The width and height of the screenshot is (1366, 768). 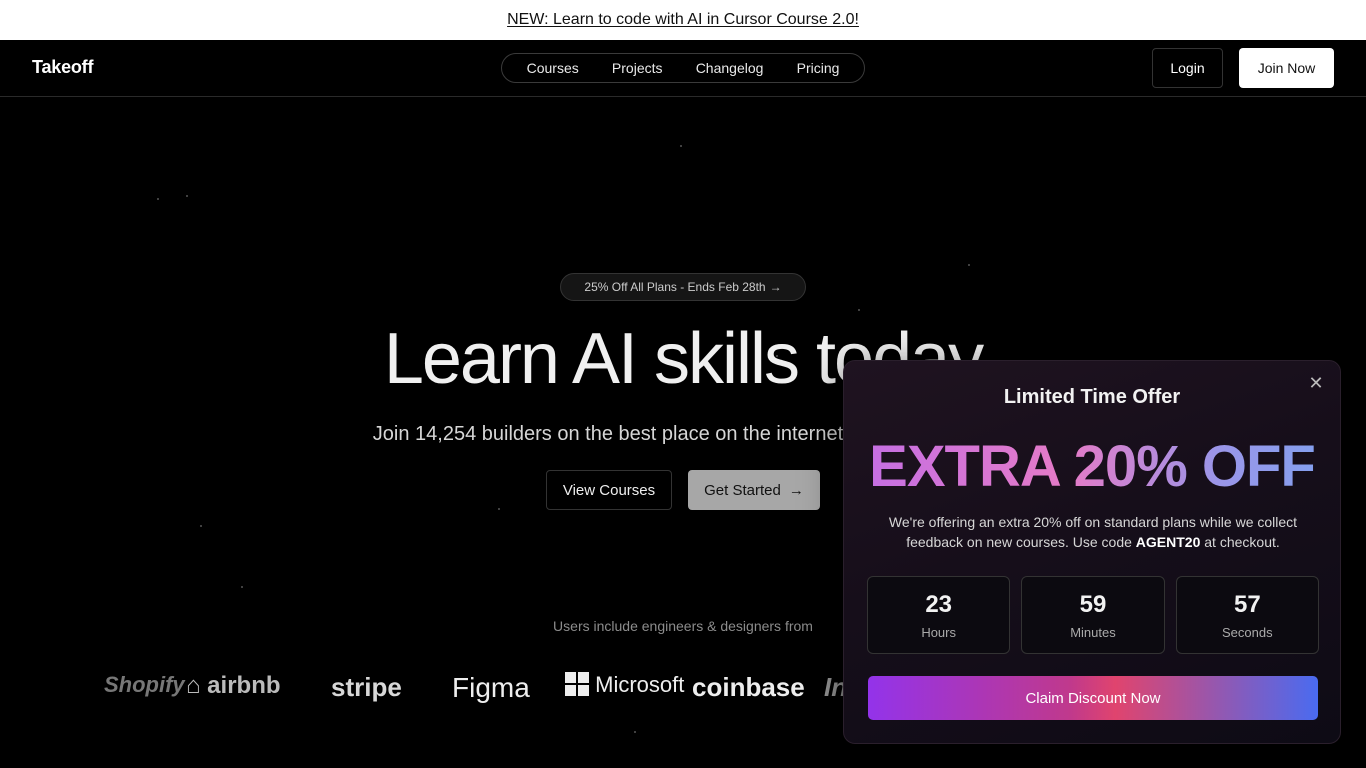 I want to click on view-courses-button: View Courses, so click(x=609, y=490).